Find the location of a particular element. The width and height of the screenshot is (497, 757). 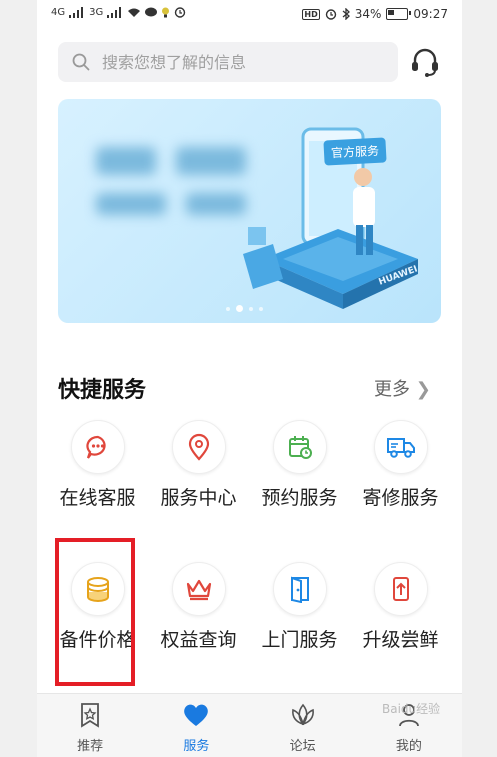

bookmark-star-icon is located at coordinates (90, 715).